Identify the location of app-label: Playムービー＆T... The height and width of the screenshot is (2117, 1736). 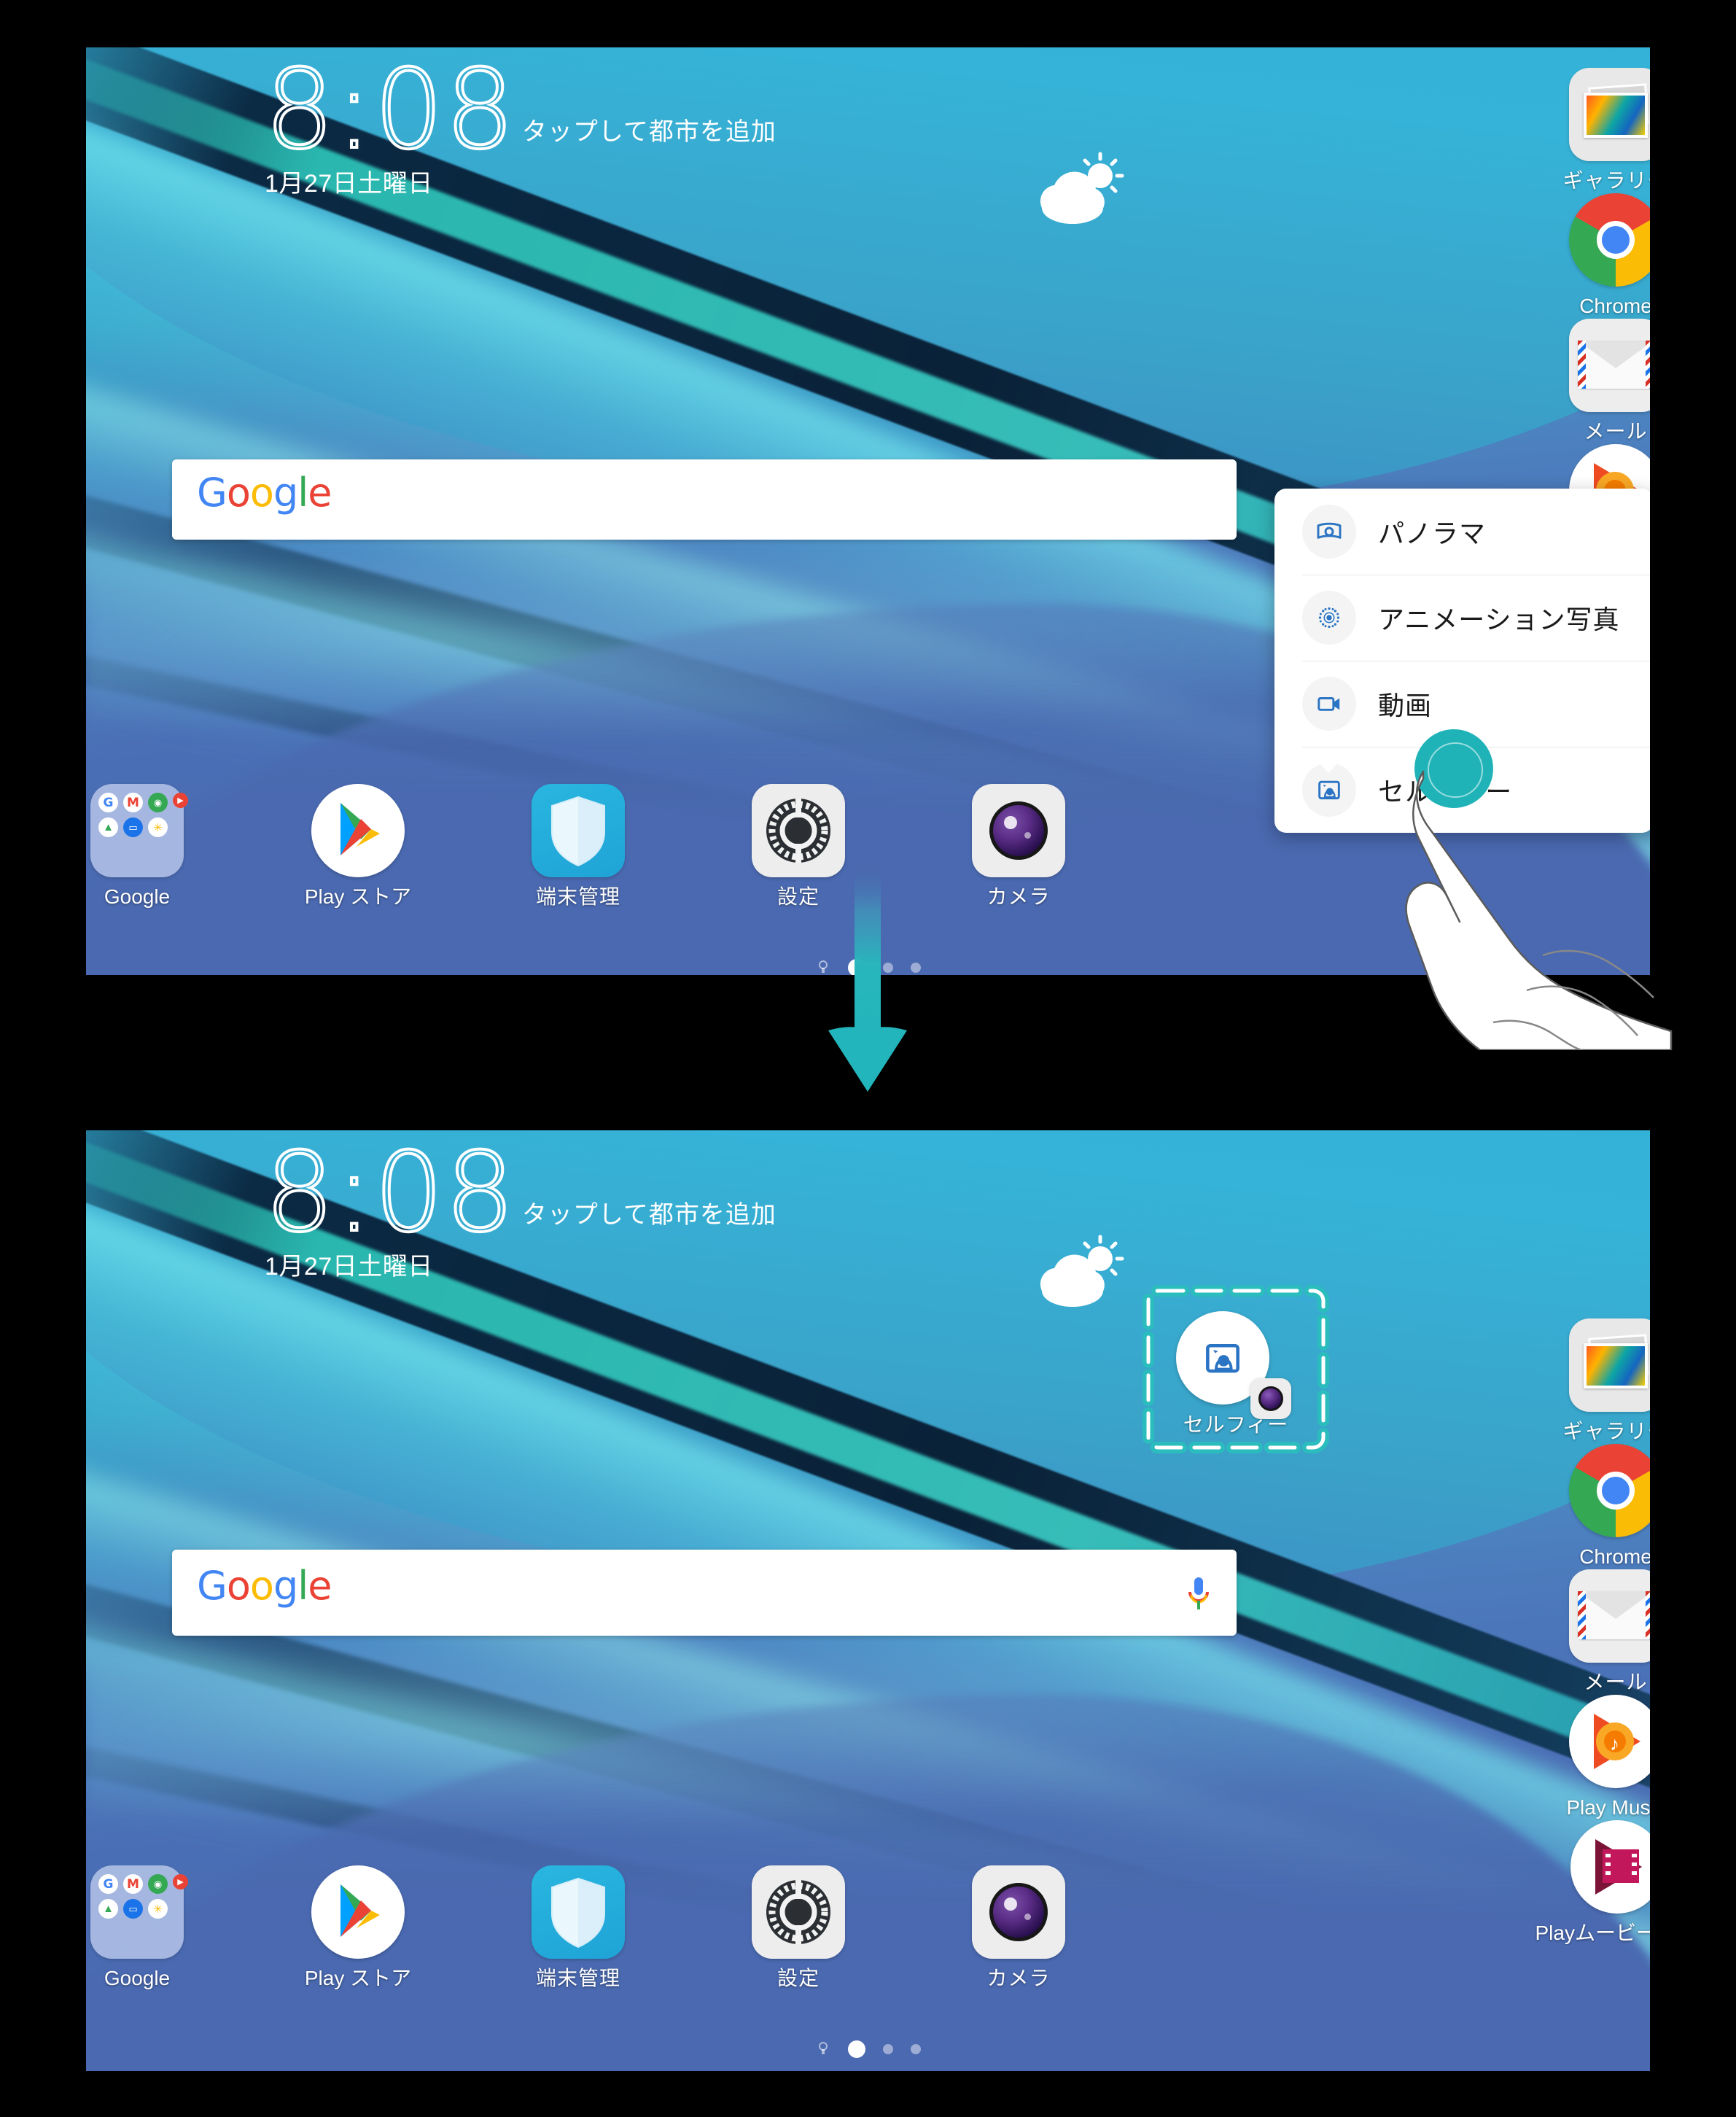
(1593, 1933).